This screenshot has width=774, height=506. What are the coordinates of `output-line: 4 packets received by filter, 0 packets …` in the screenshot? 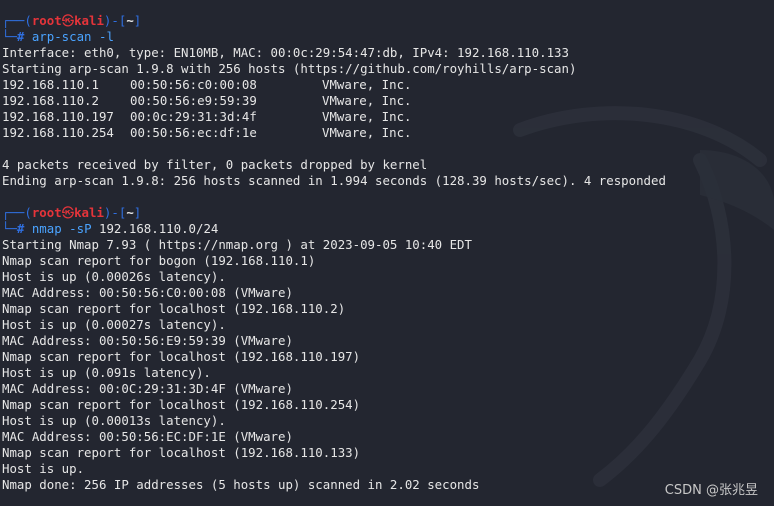 It's located at (215, 164).